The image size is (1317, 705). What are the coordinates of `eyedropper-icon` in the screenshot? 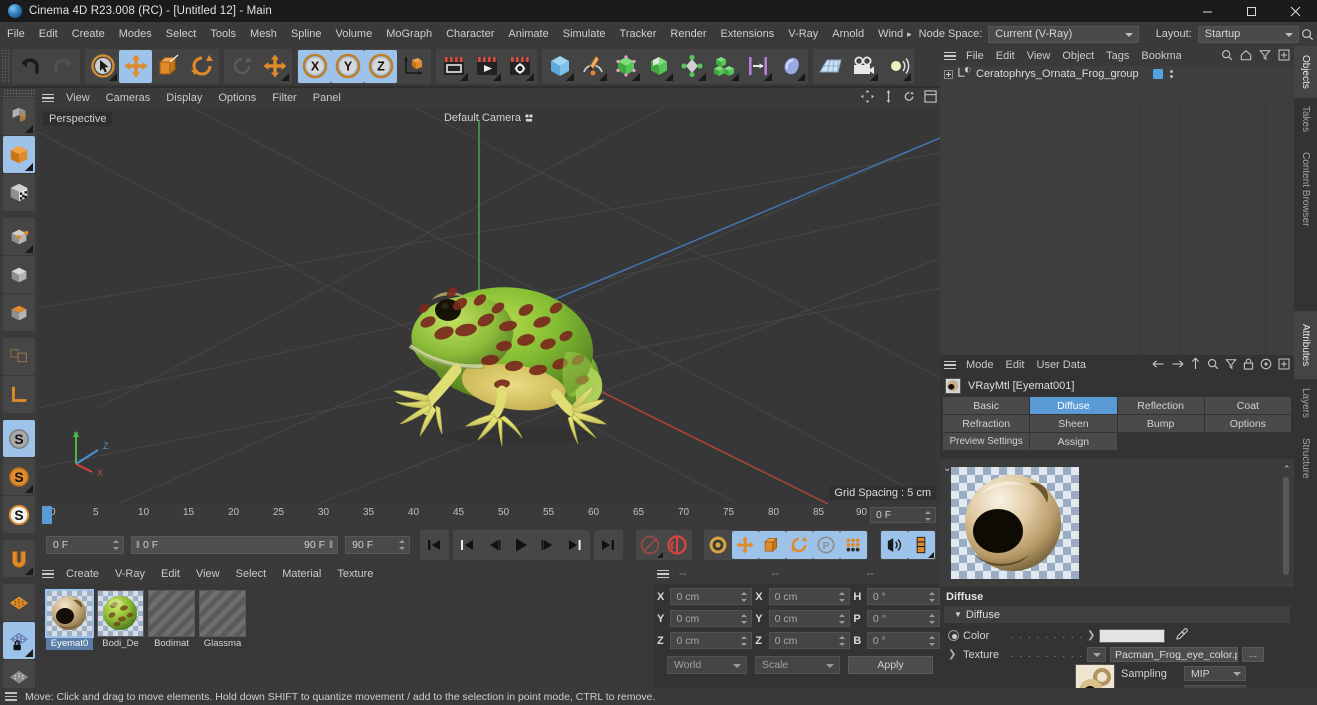 It's located at (1182, 635).